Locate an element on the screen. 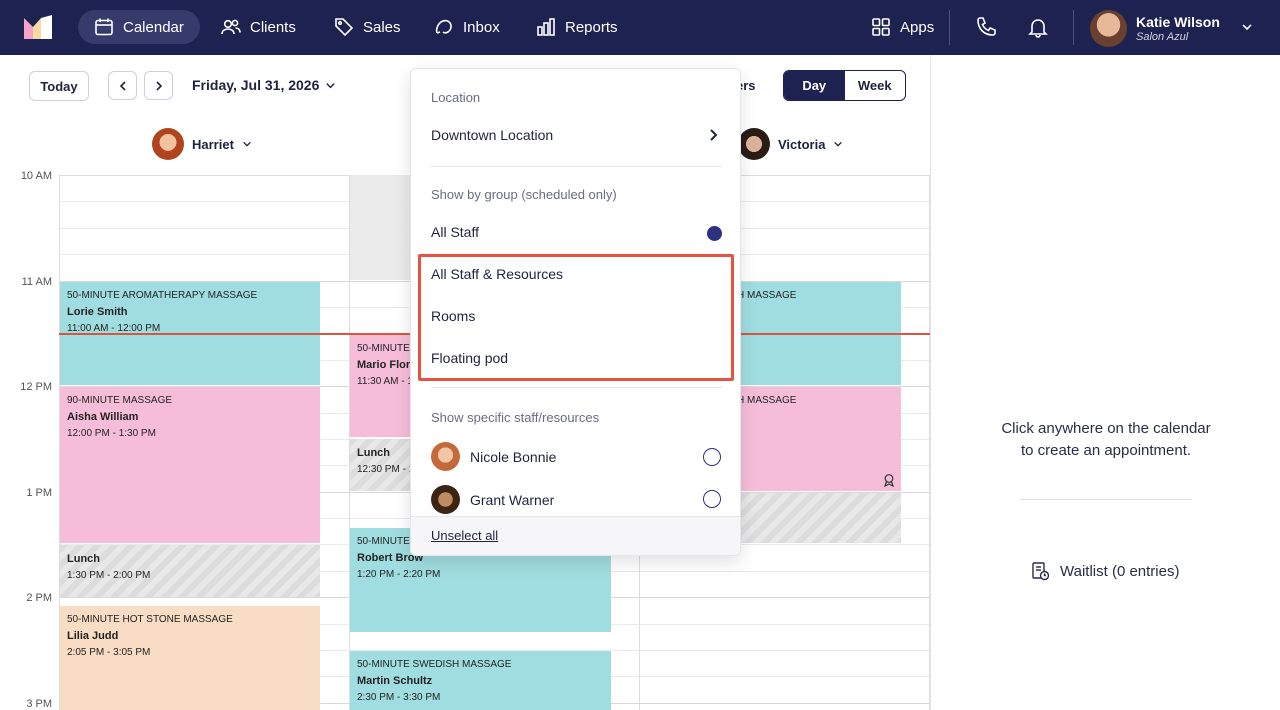 This screenshot has width=1280, height=710. staff-option: Nicole Bonnie is located at coordinates (493, 456).